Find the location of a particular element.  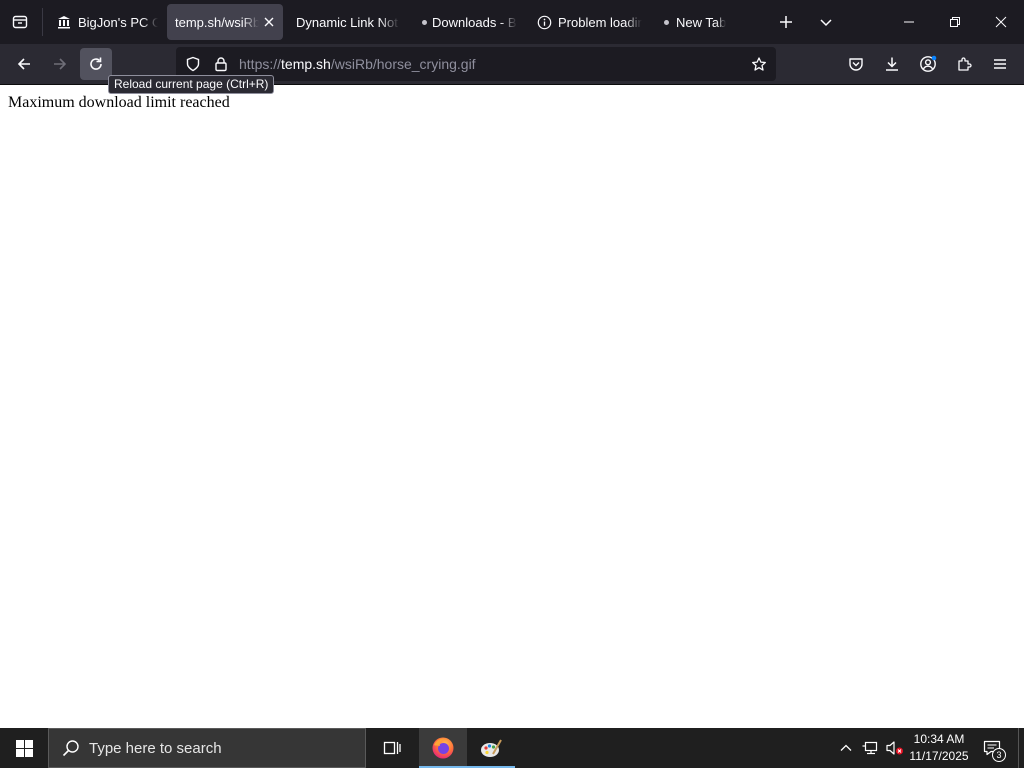

url-scheme: https:// is located at coordinates (260, 64).